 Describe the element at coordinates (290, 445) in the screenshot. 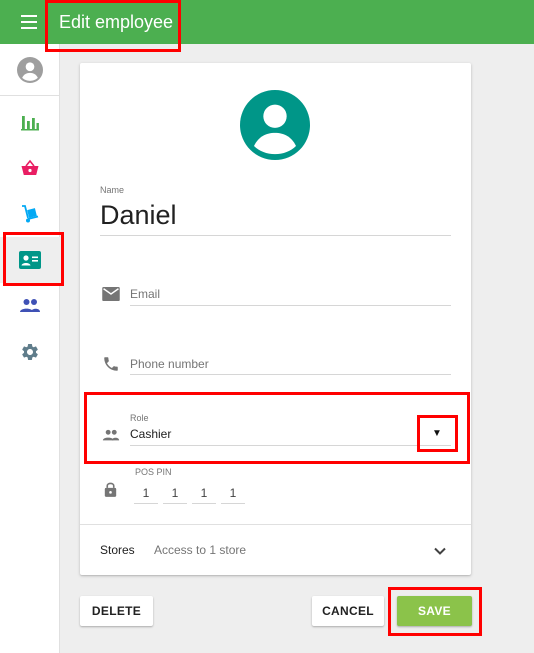

I see `role-underline` at that location.